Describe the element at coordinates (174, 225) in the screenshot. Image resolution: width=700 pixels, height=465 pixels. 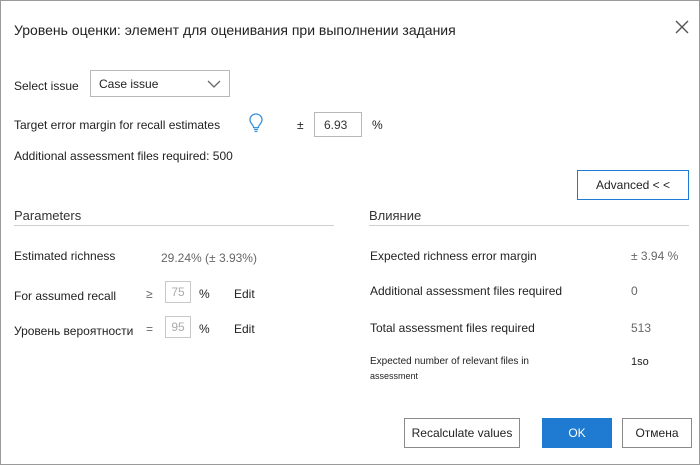
I see `parameters-divider` at that location.